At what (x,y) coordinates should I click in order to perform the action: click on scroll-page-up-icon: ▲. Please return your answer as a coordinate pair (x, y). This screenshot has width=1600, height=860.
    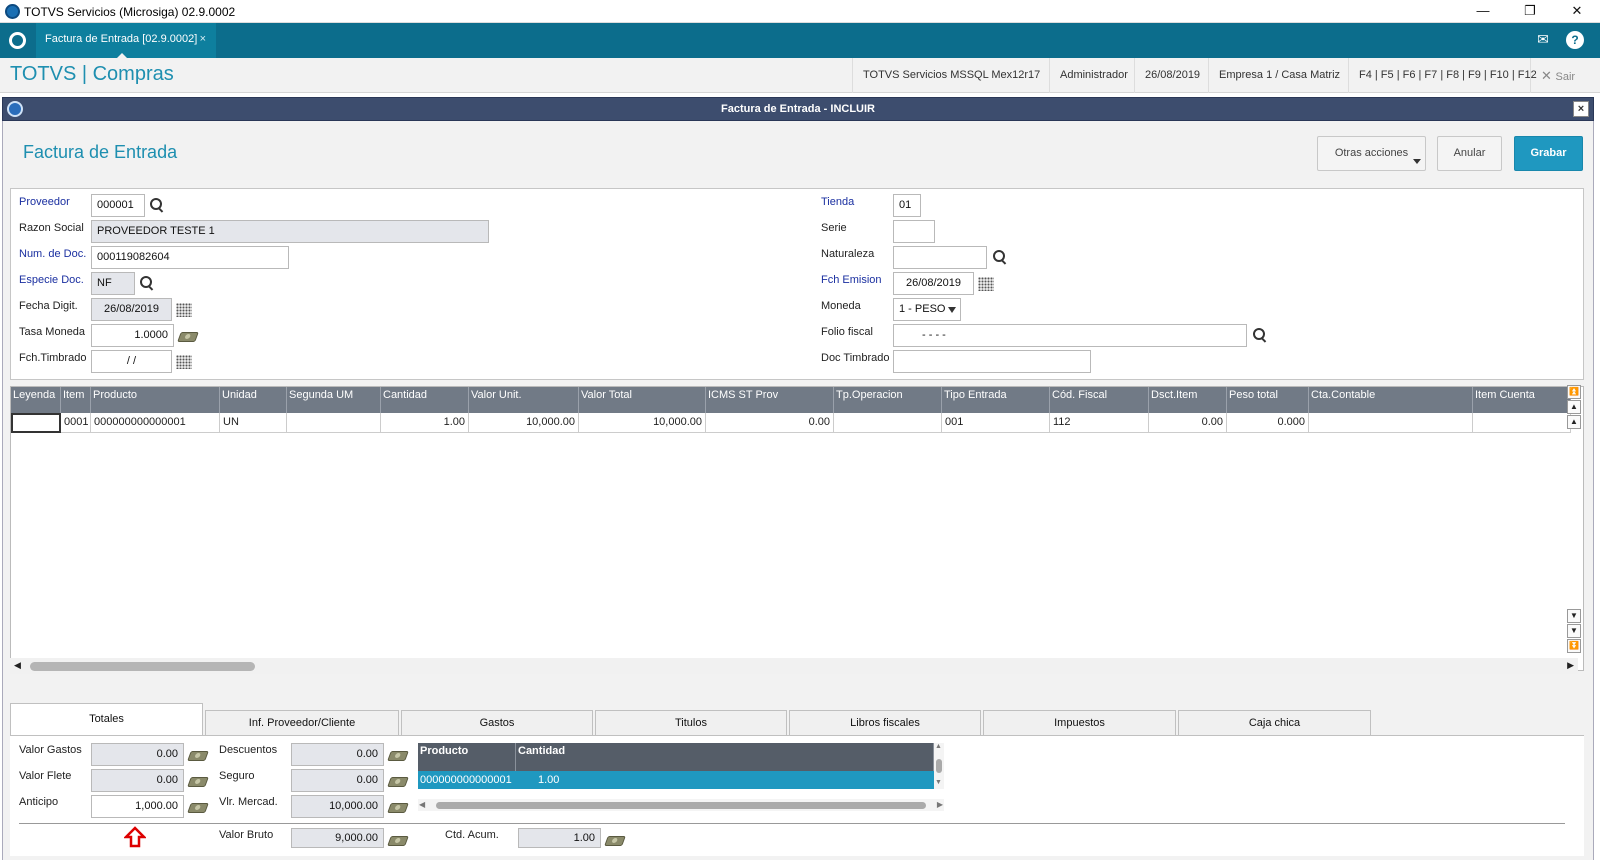
    Looking at the image, I should click on (1574, 407).